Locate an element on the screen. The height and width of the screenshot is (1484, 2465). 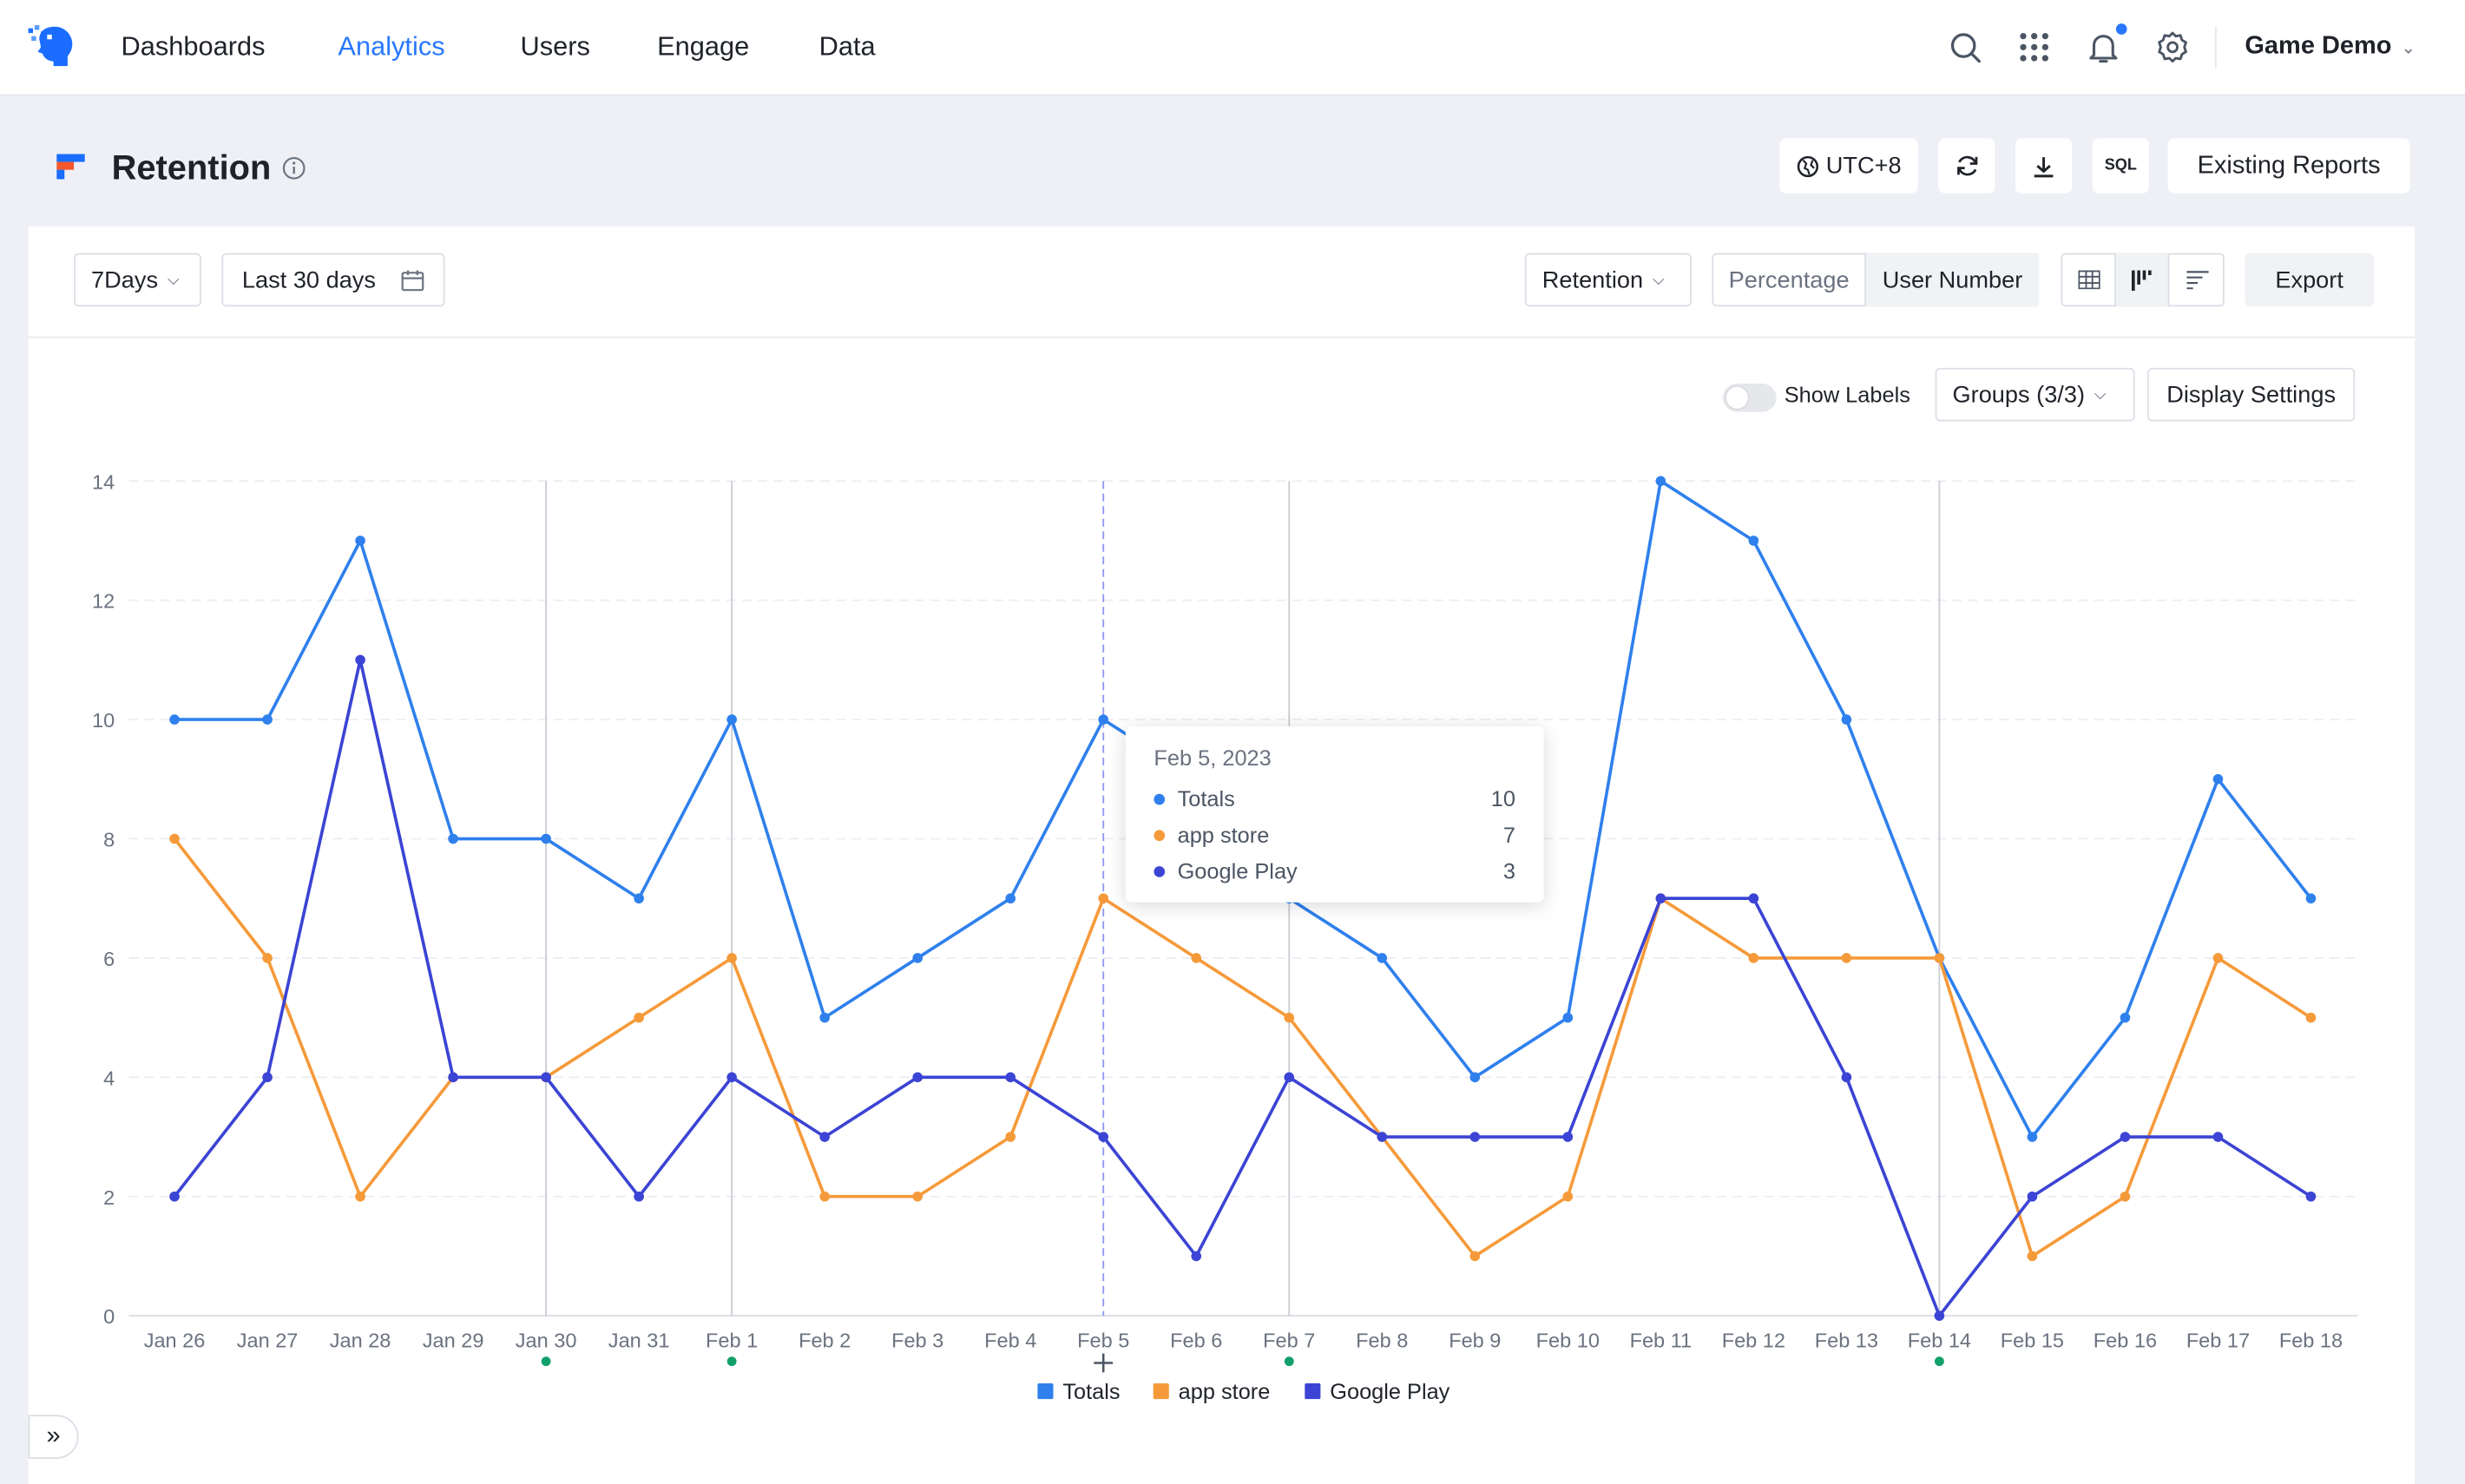
double-chevron-right-icon: » is located at coordinates (53, 1436).